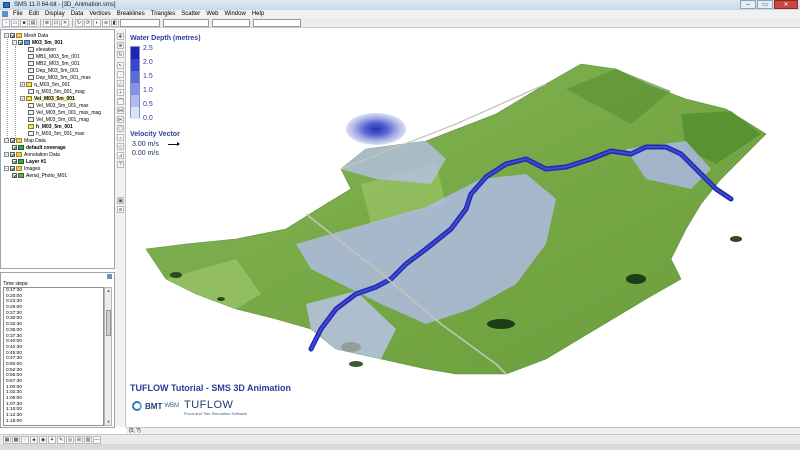 The width and height of the screenshot is (800, 450). I want to click on merge-tool-icon: ⋈, so click(120, 110).